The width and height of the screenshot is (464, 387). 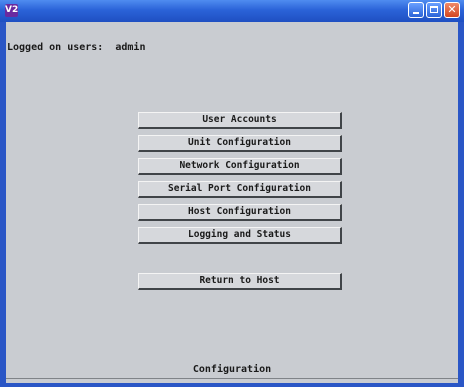 What do you see at coordinates (232, 378) in the screenshot?
I see `divider` at bounding box center [232, 378].